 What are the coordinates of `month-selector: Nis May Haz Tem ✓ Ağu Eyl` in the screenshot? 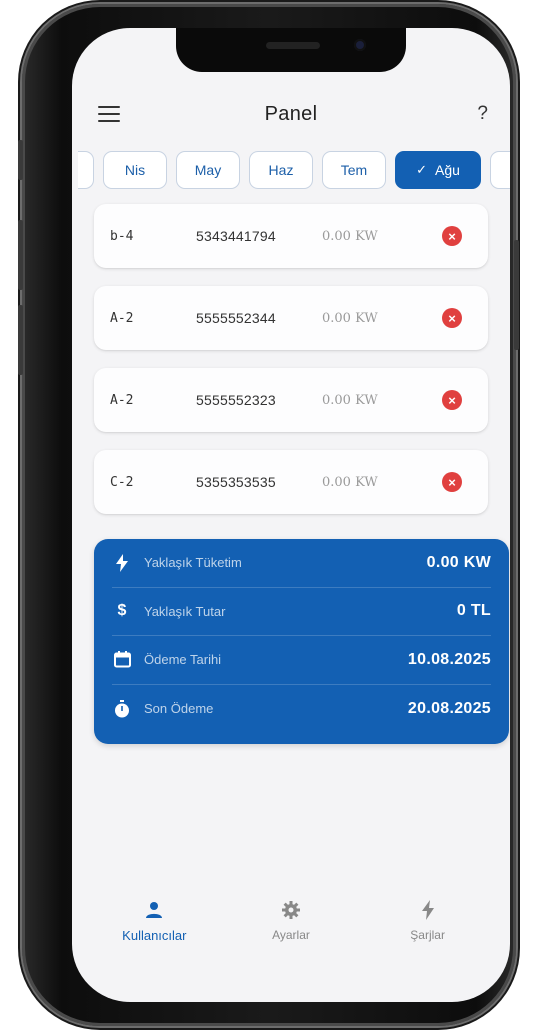 It's located at (291, 171).